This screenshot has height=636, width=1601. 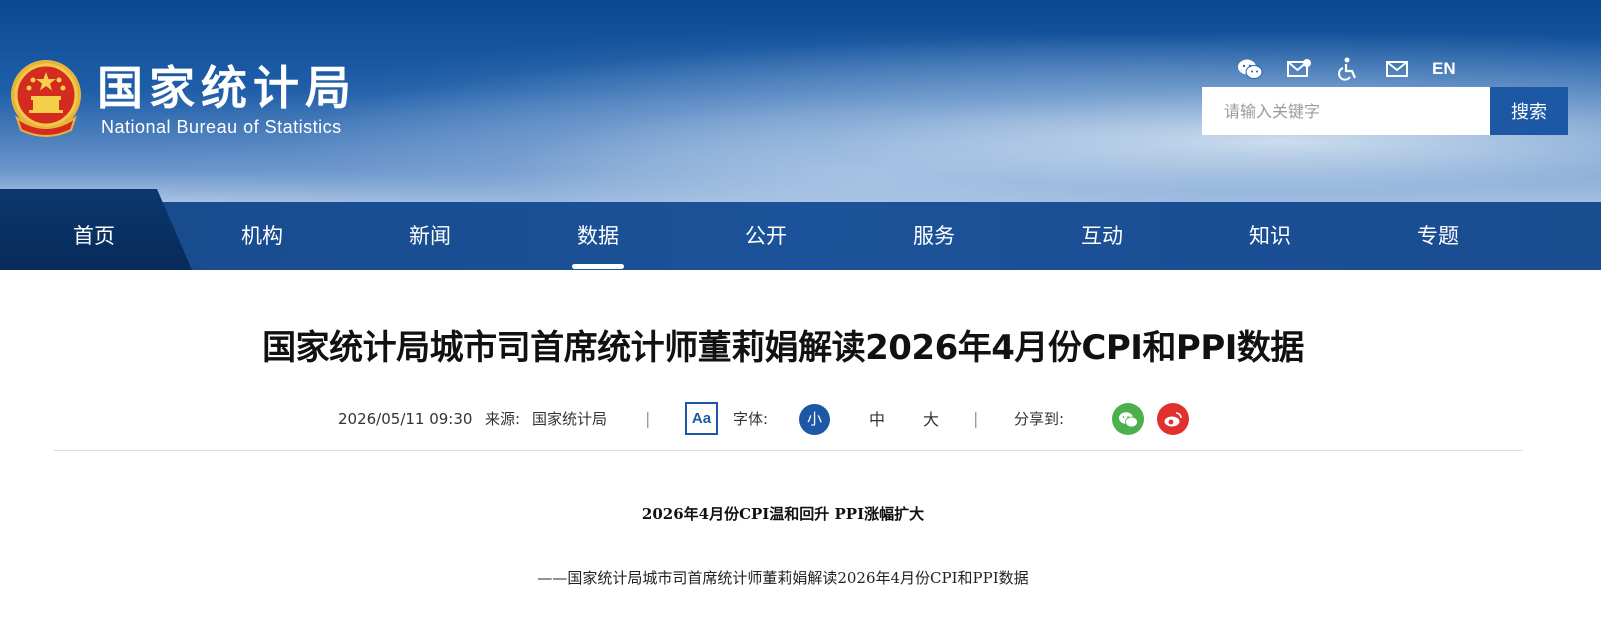 I want to click on font-size-small-button: 小, so click(x=814, y=419).